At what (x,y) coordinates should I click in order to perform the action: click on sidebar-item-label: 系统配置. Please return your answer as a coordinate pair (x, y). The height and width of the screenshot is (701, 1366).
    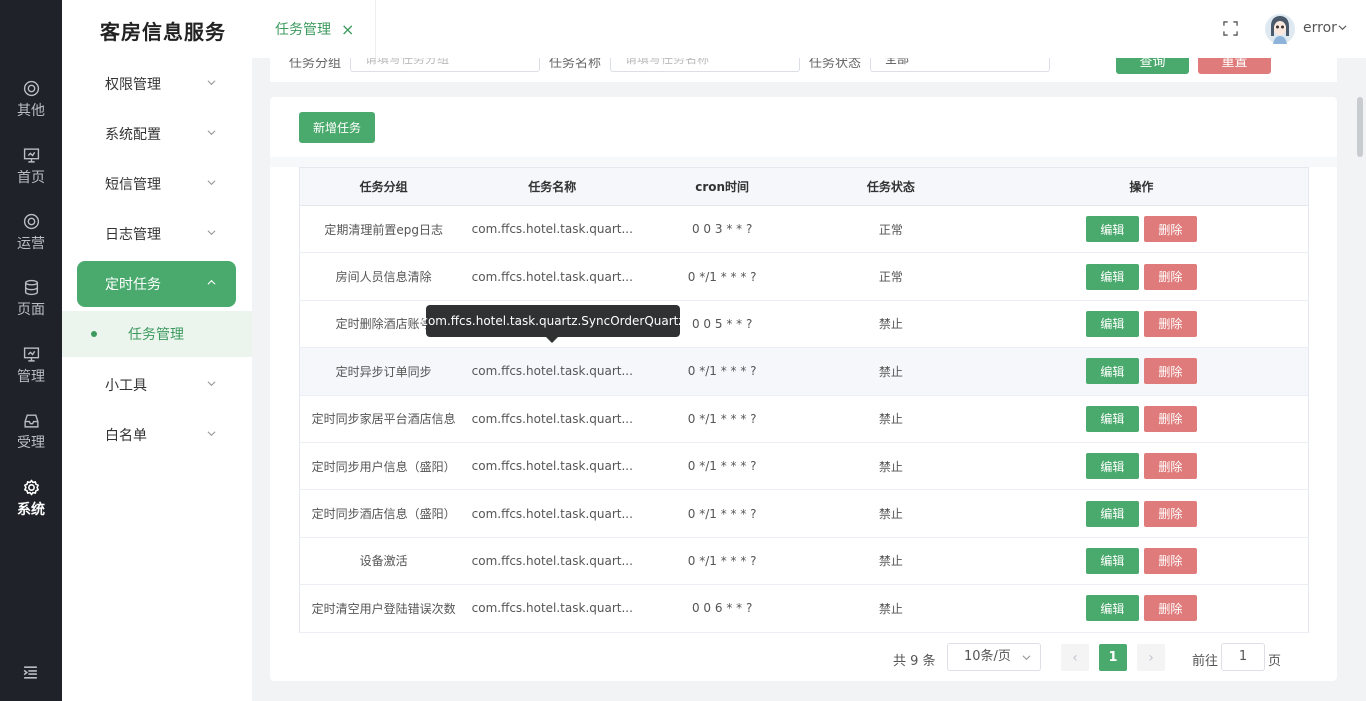
    Looking at the image, I should click on (133, 135).